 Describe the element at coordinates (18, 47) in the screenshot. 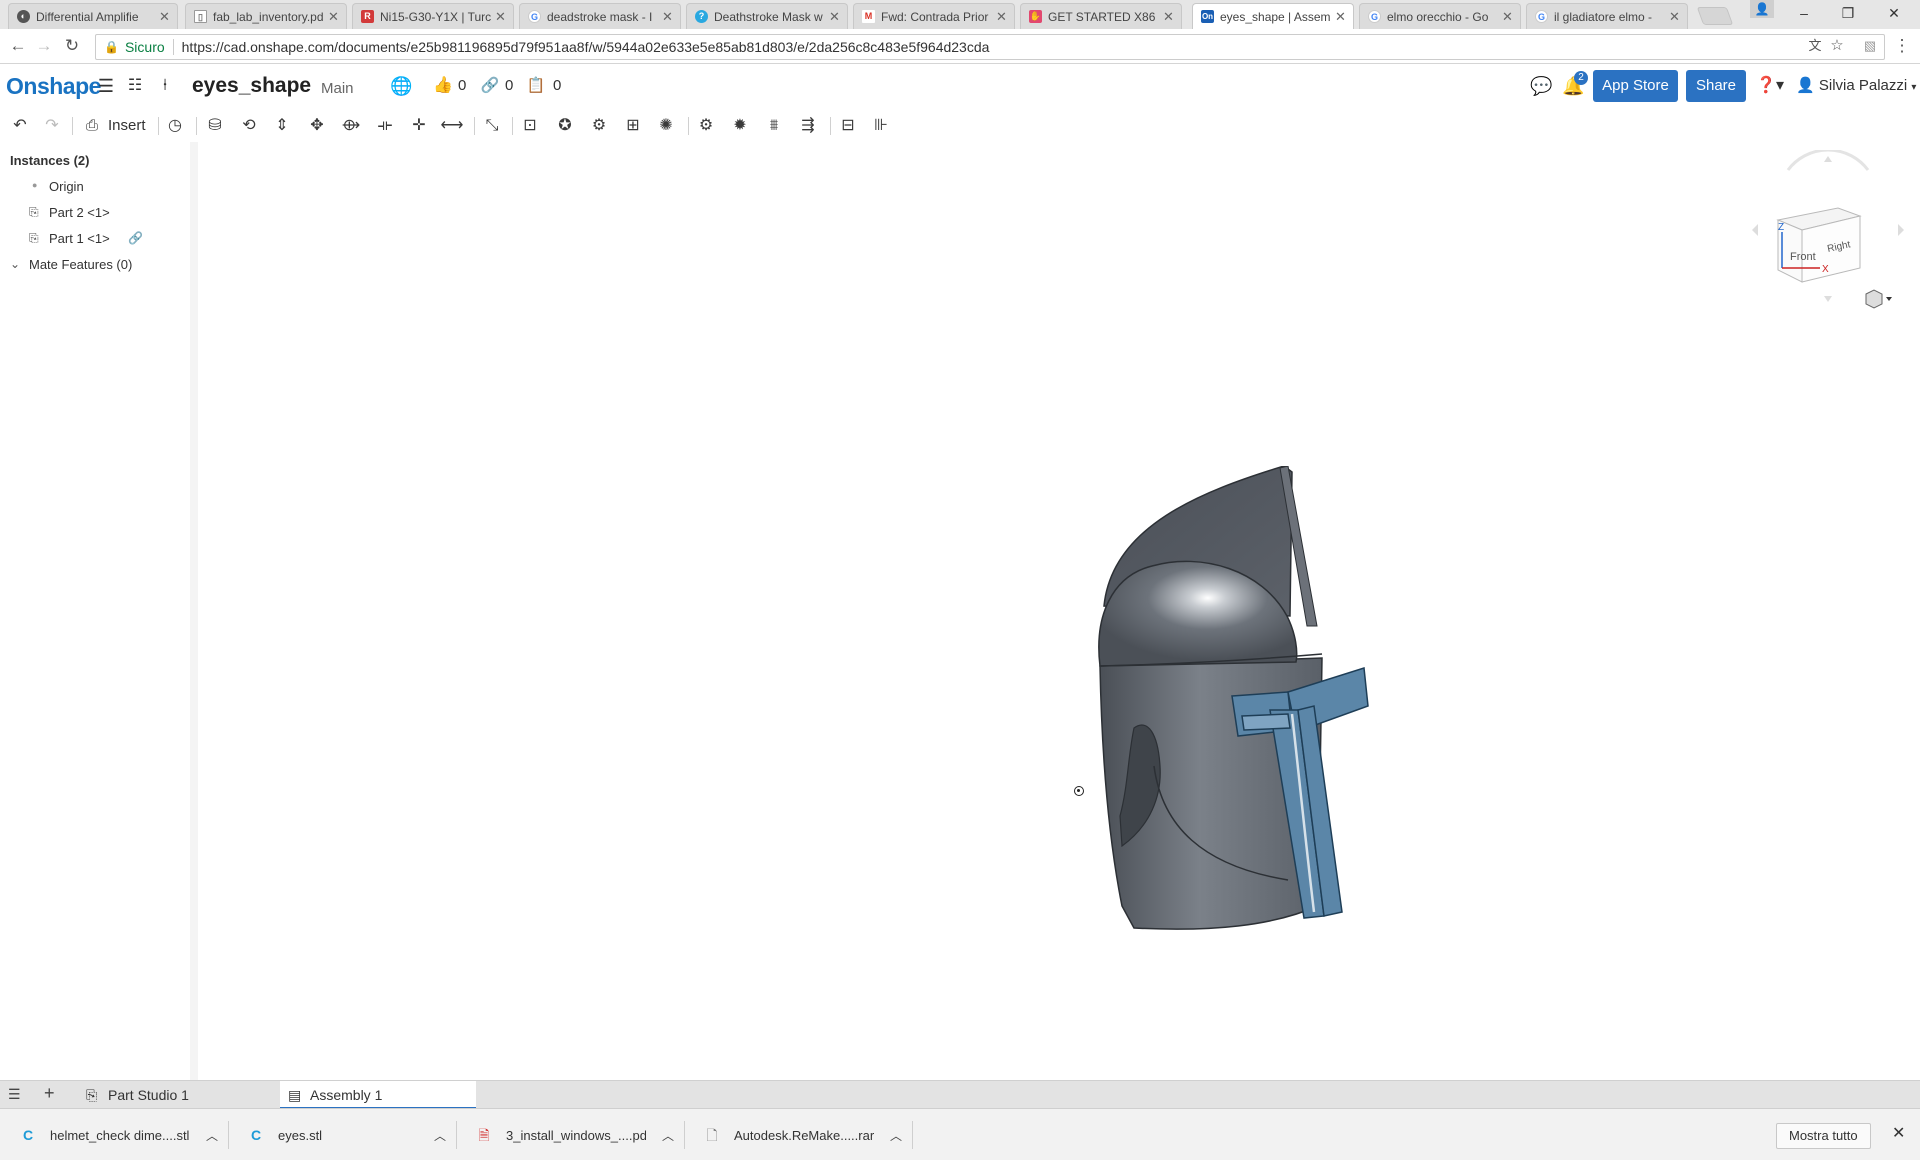

I see `back-icon: ←` at that location.